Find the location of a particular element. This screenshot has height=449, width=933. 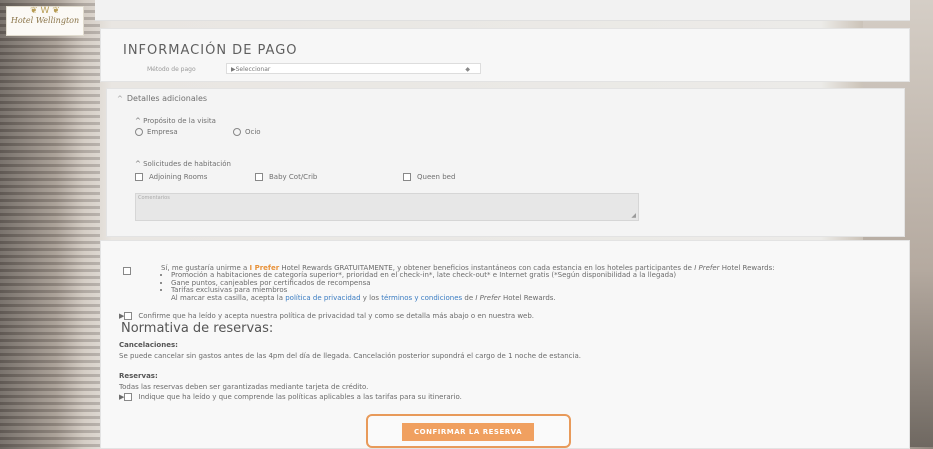

checkbox-baby-cot: Baby Cot/Crib is located at coordinates (286, 177).